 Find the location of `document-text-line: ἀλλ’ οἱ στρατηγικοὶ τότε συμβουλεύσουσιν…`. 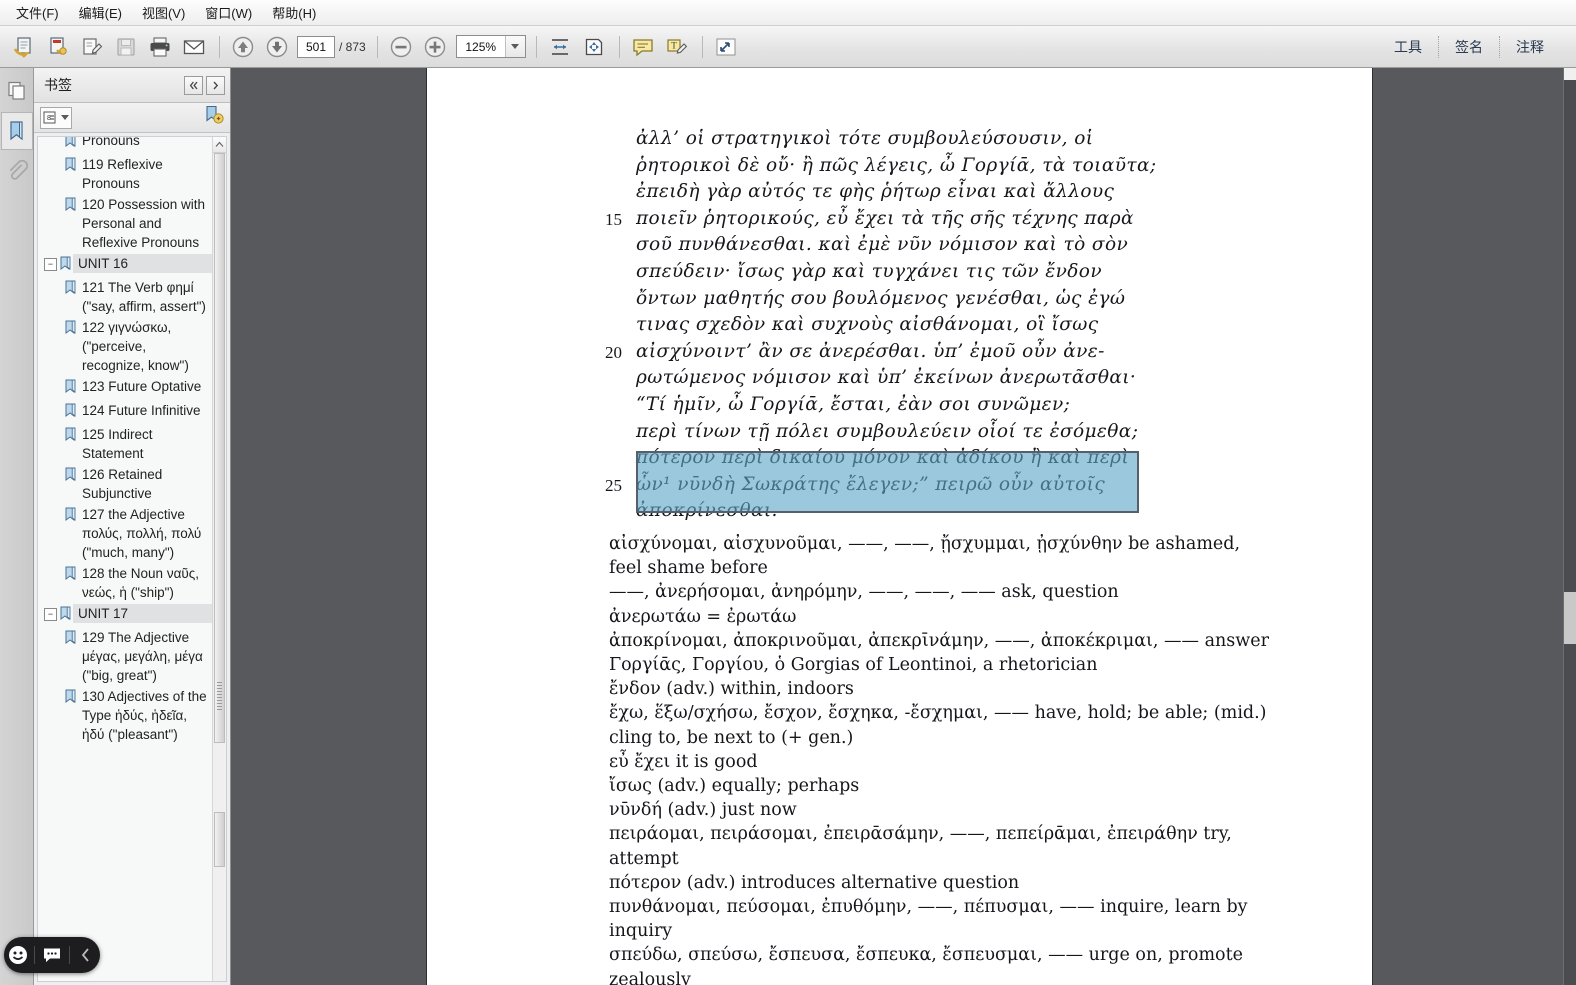

document-text-line: ἀλλ’ οἱ στρατηγικοὶ τότε συμβουλεύσουσιν… is located at coordinates (864, 138).